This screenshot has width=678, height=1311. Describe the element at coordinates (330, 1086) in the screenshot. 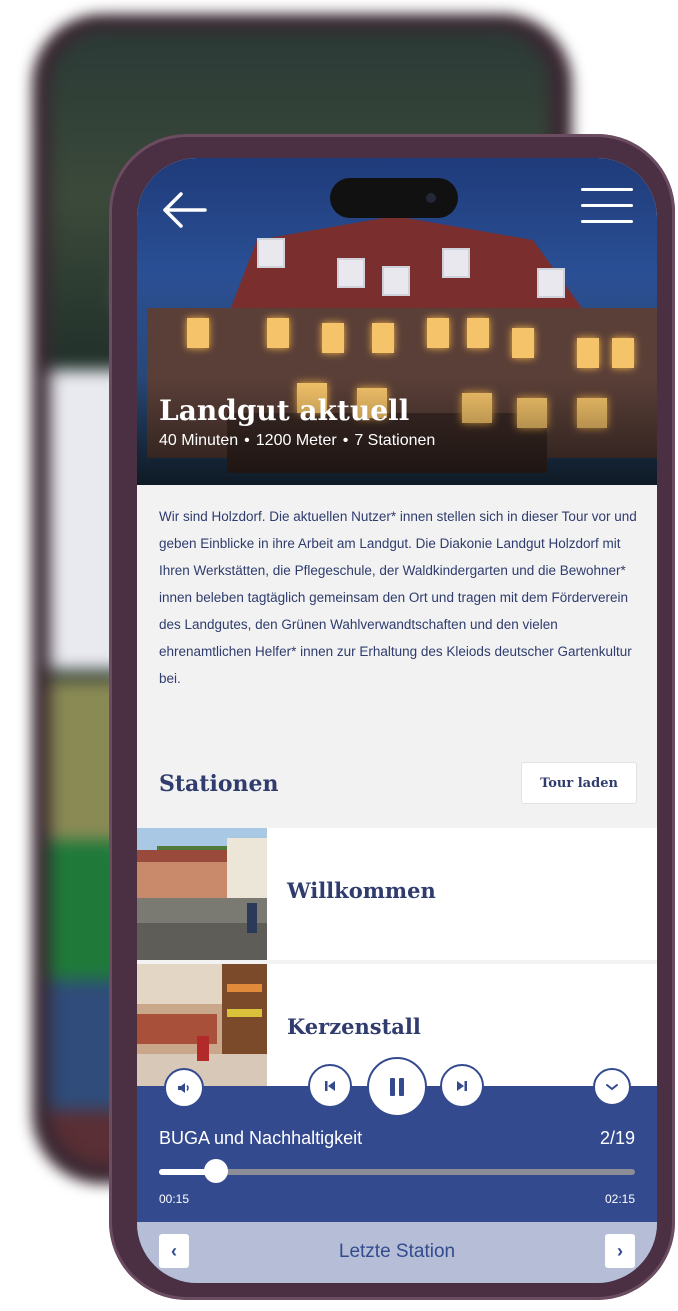

I see `skip-previous-icon` at that location.